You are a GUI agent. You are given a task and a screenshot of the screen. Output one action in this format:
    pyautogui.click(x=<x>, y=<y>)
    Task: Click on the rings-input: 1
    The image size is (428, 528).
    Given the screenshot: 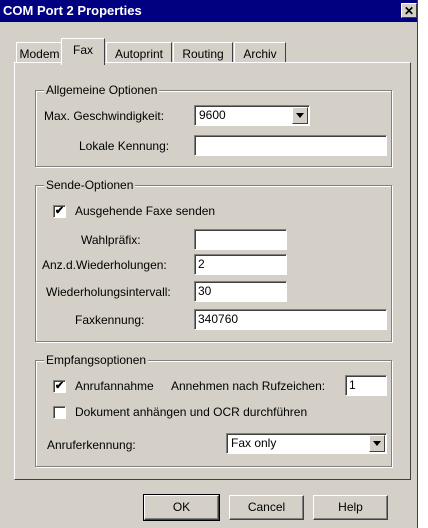 What is the action you would take?
    pyautogui.click(x=366, y=385)
    